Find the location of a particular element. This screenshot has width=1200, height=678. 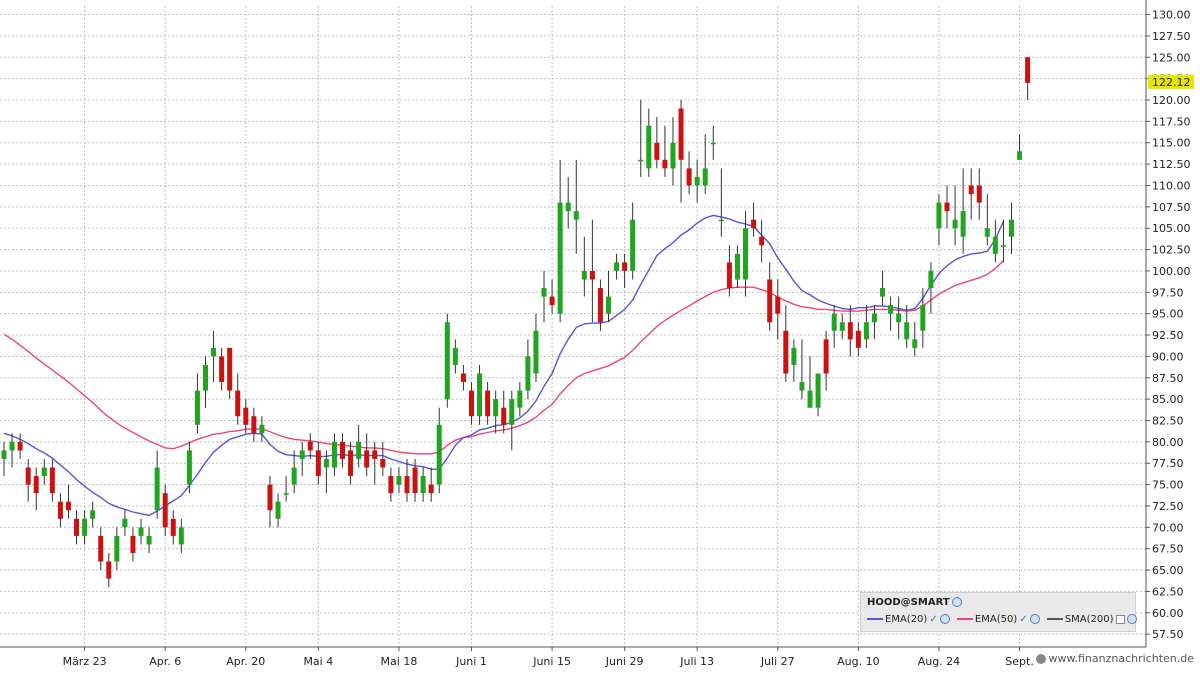

legend-item-ema20: EMA(20) ✓ is located at coordinates (908, 619).